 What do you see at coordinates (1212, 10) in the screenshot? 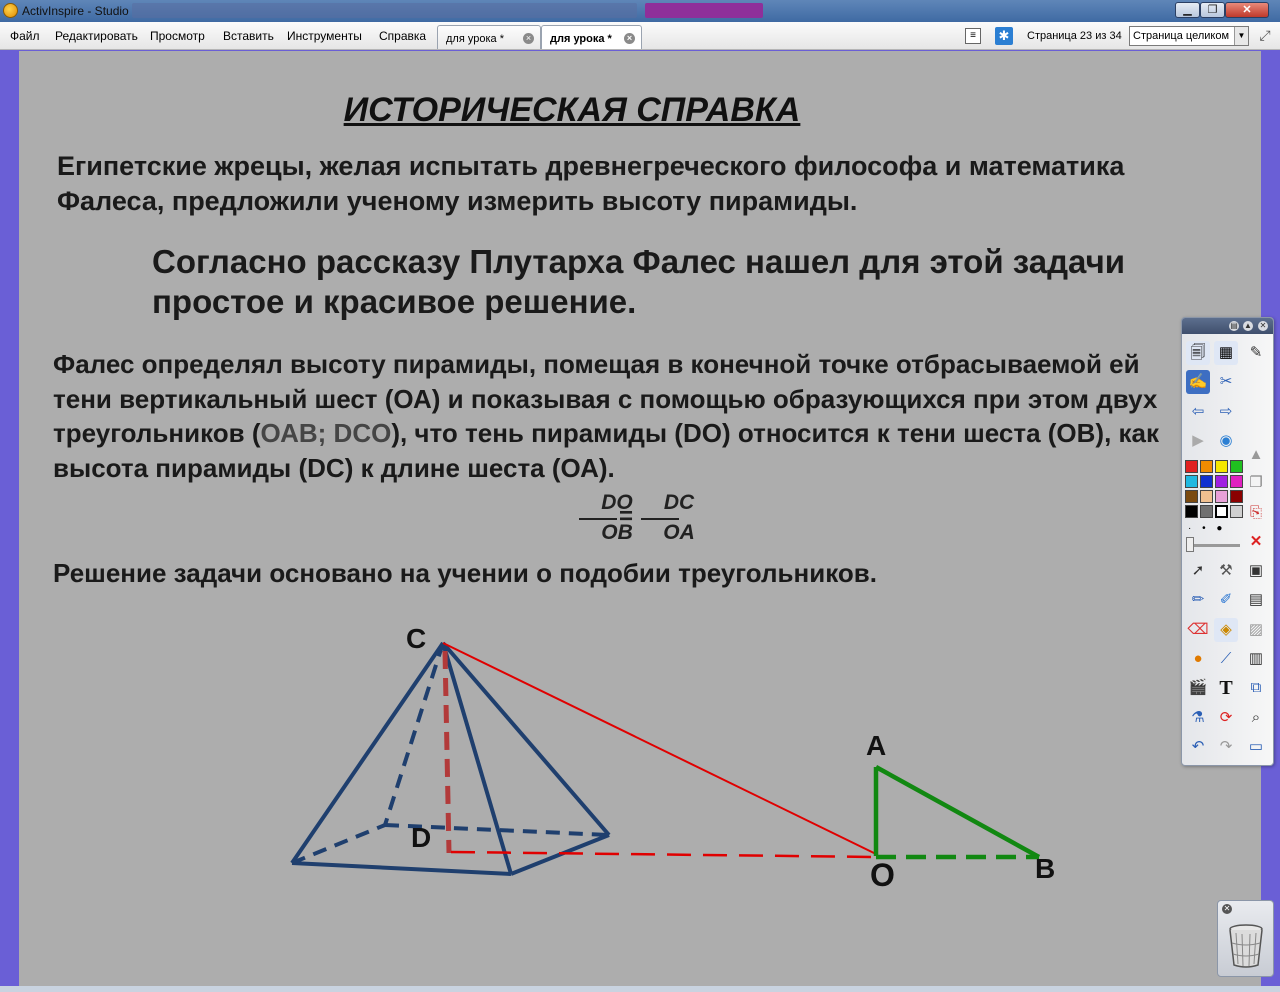
I see `maximize-button: ❐` at bounding box center [1212, 10].